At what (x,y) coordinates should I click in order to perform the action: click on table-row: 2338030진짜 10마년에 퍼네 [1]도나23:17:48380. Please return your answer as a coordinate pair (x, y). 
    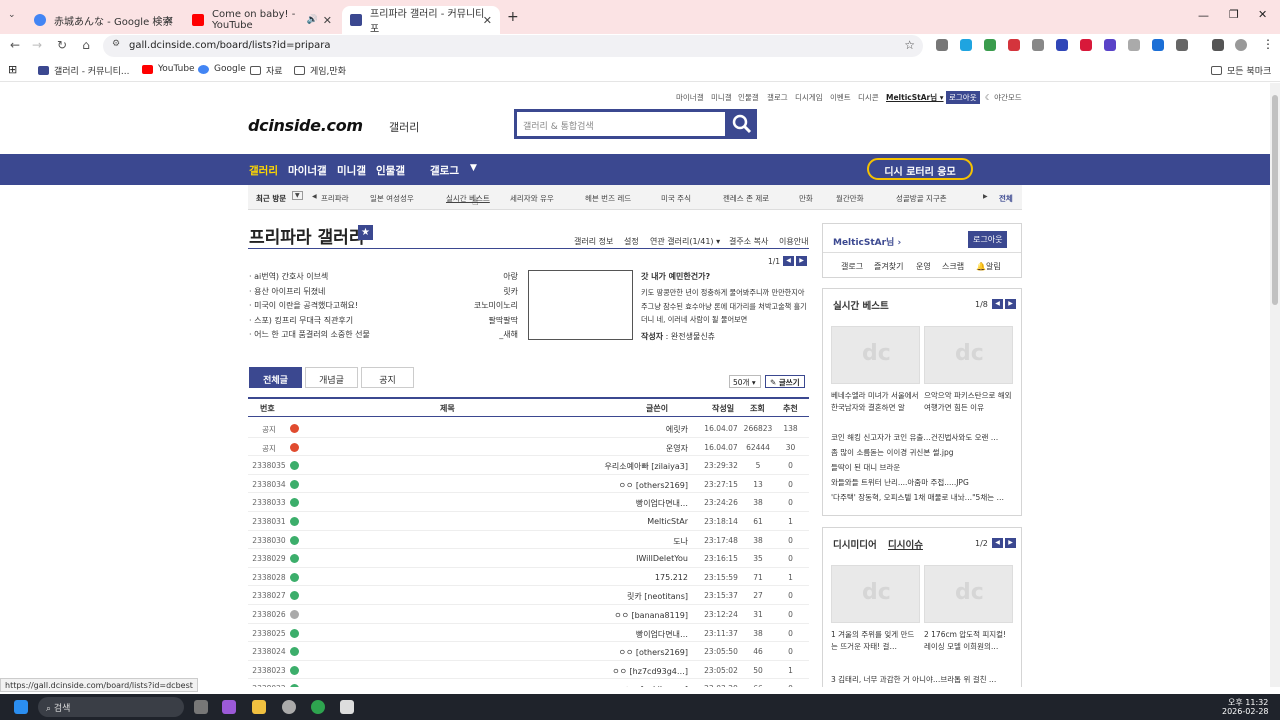
    Looking at the image, I should click on (528, 540).